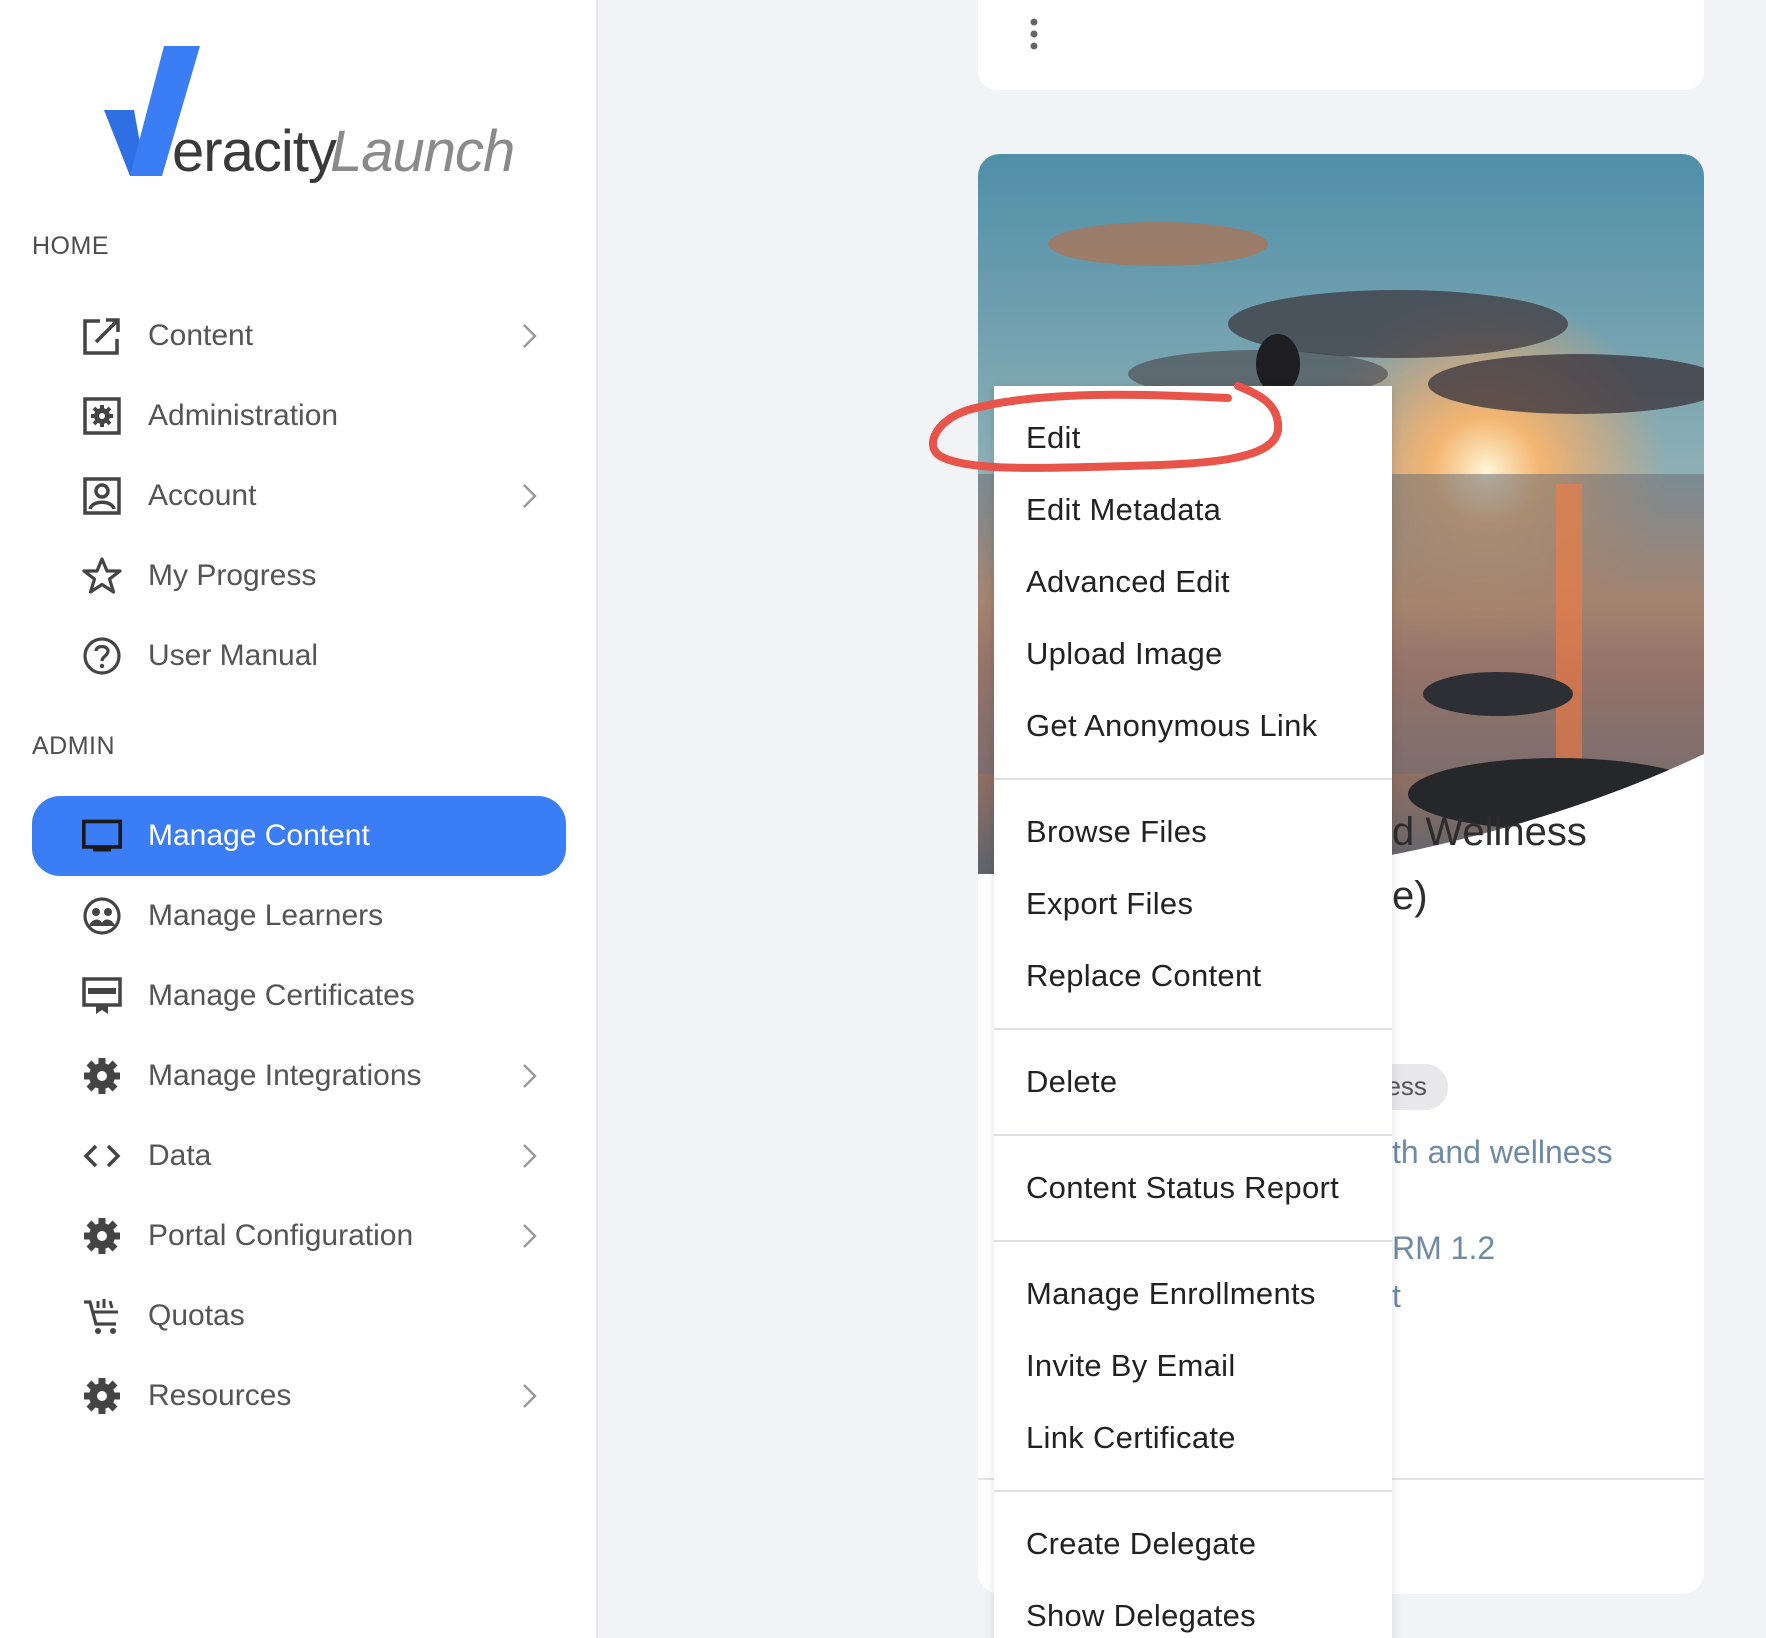 The image size is (1766, 1638). What do you see at coordinates (299, 1316) in the screenshot?
I see `sidebar-item-quotas: Quotas` at bounding box center [299, 1316].